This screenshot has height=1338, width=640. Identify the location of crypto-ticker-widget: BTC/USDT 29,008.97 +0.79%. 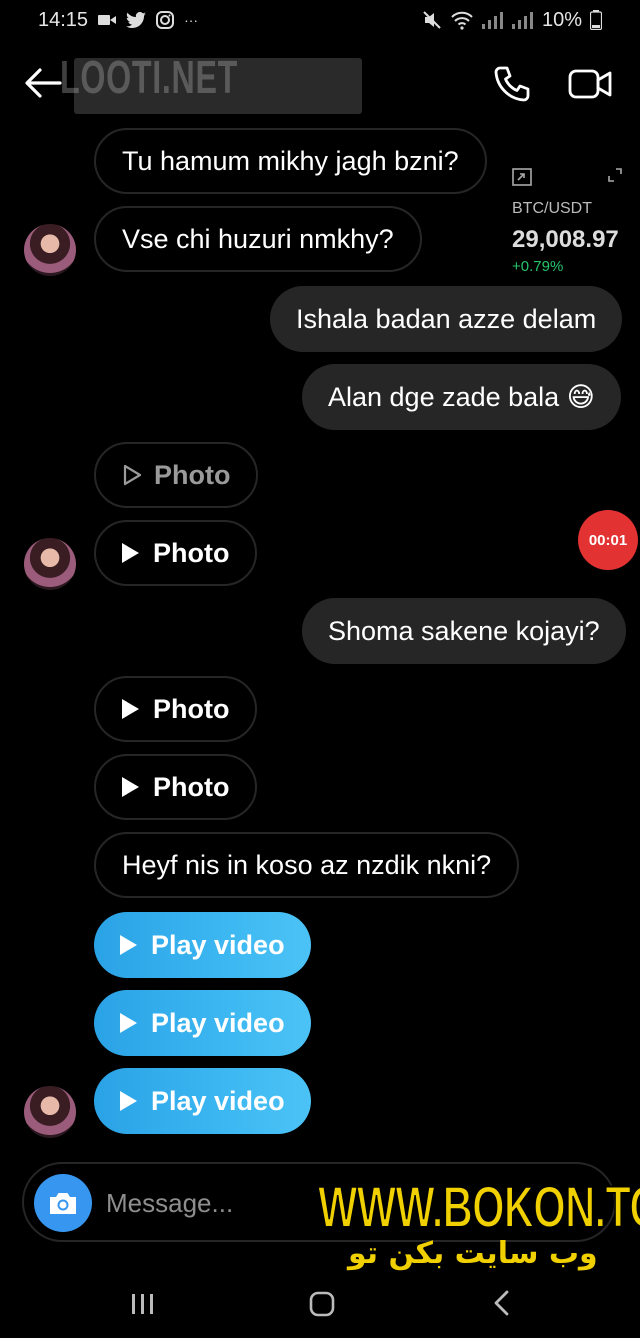
(570, 222).